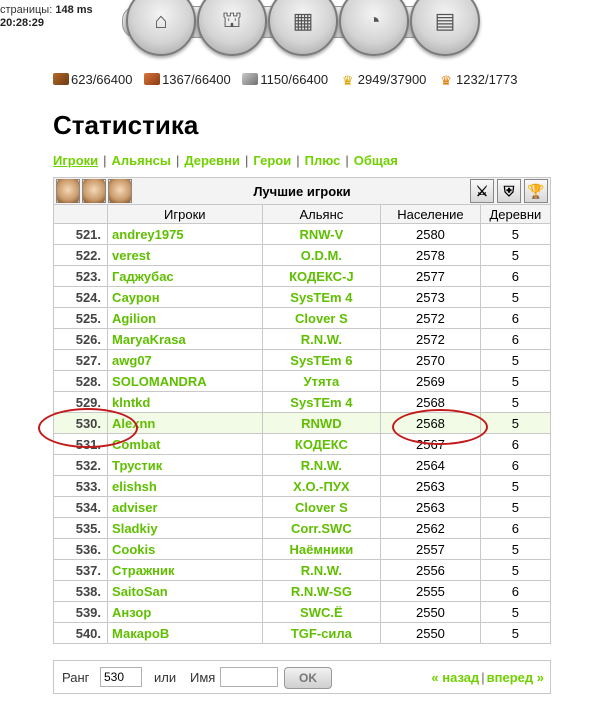  What do you see at coordinates (536, 191) in the screenshot?
I see `trophy-icon: 🏆` at bounding box center [536, 191].